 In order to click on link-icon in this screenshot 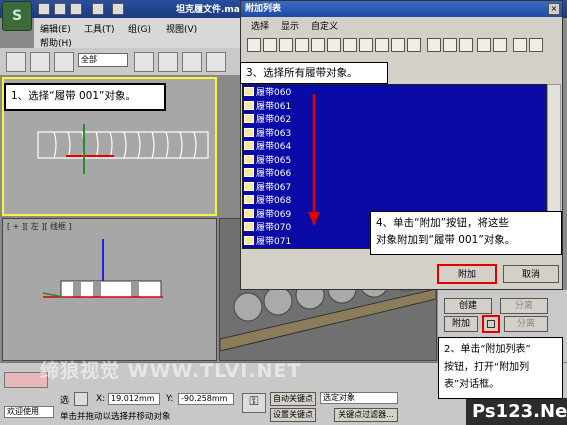, I will do `click(40, 62)`.